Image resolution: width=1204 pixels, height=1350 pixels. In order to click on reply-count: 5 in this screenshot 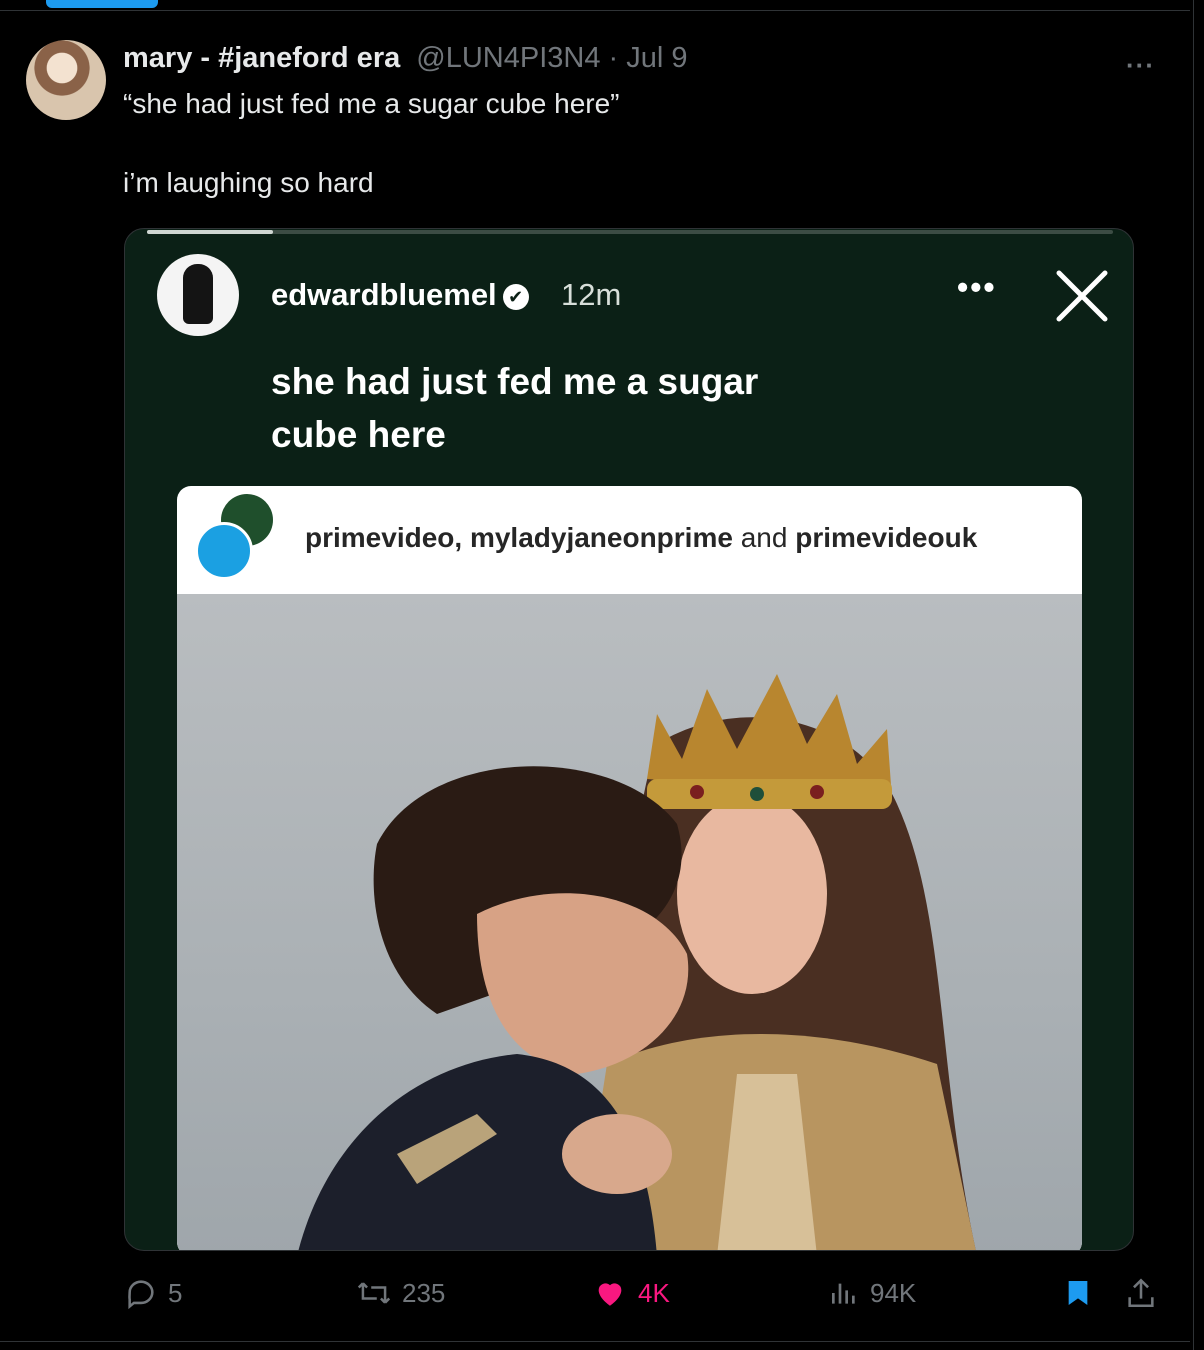, I will do `click(175, 1292)`.